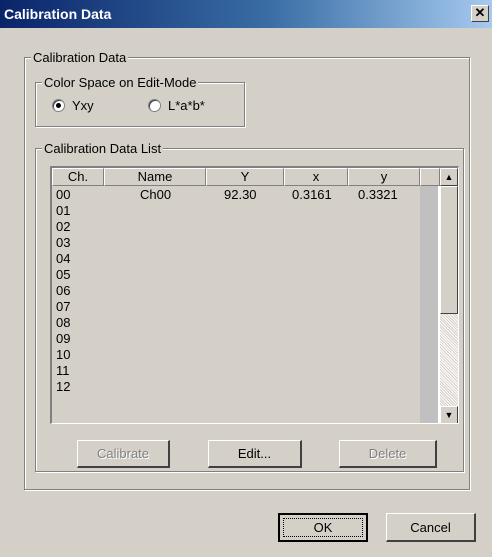 This screenshot has height=557, width=492. I want to click on table-row: 02, so click(236, 227).